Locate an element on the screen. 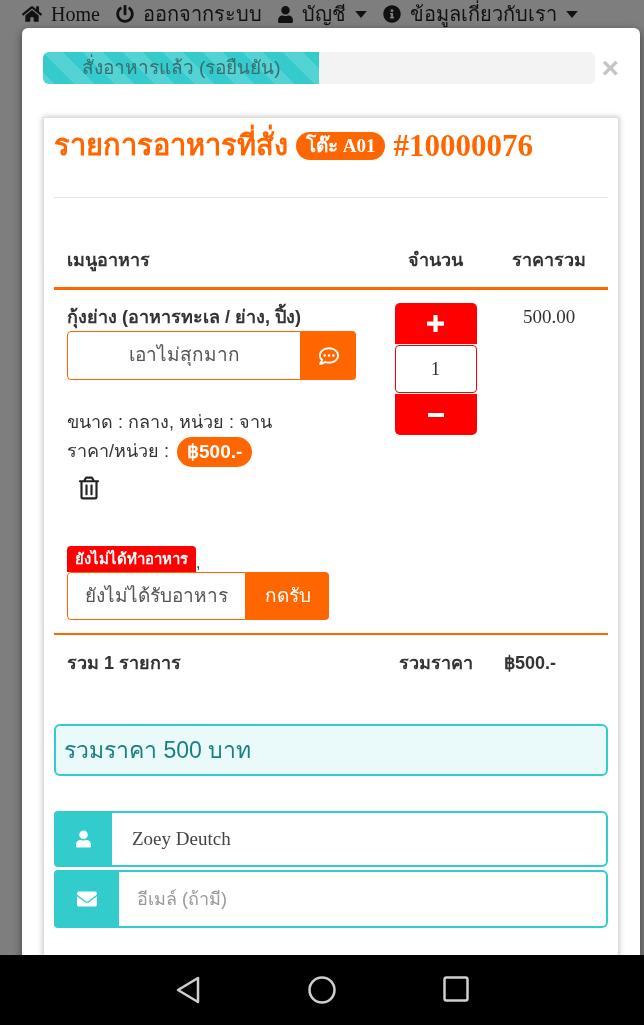 This screenshot has height=1025, width=644. grand-total: ฿500.- is located at coordinates (530, 663).